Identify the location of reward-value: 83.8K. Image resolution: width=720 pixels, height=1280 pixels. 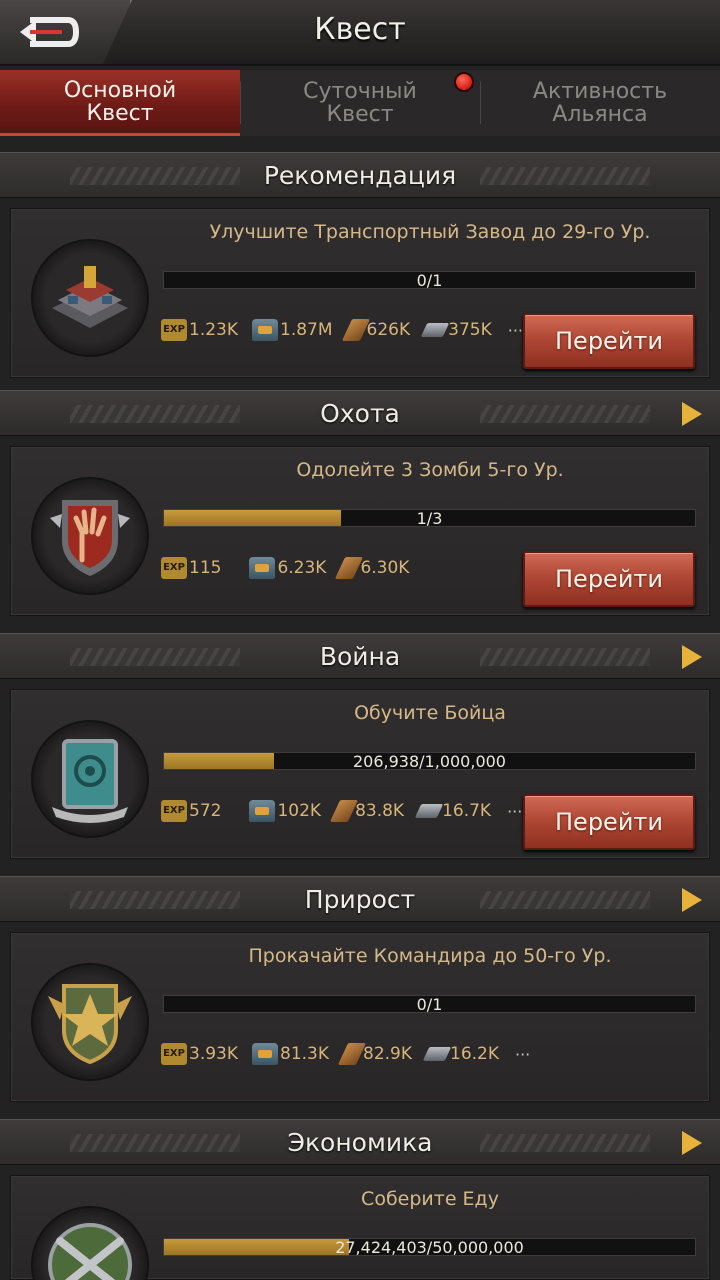
(380, 811).